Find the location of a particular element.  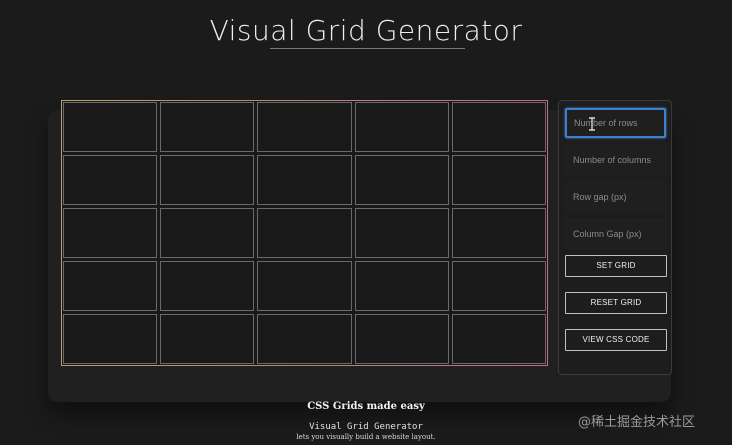

columns-input is located at coordinates (615, 160).